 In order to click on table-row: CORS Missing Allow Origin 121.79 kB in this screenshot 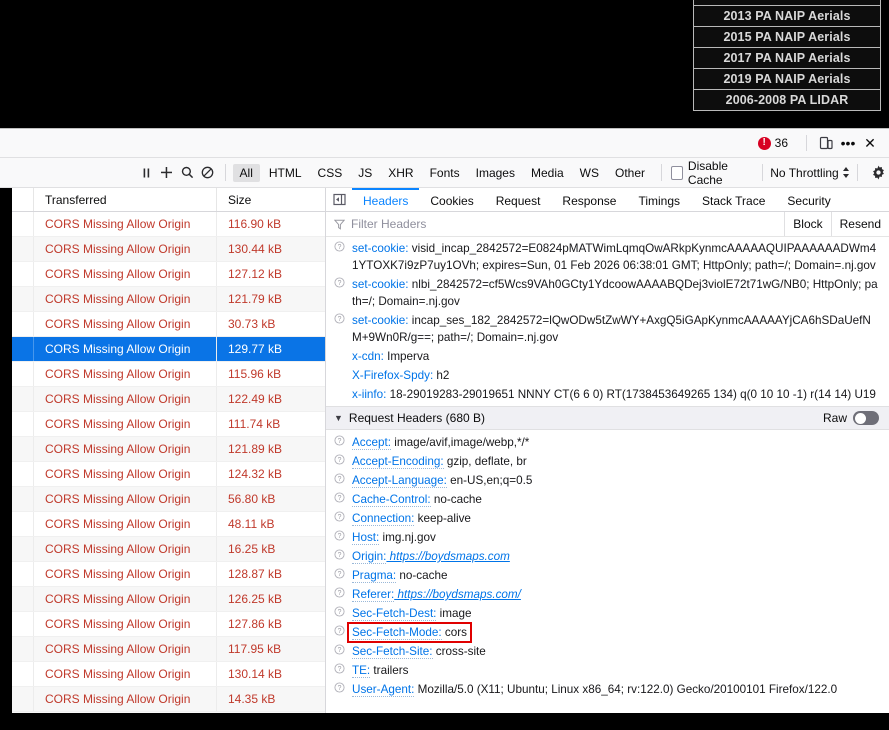, I will do `click(162, 299)`.